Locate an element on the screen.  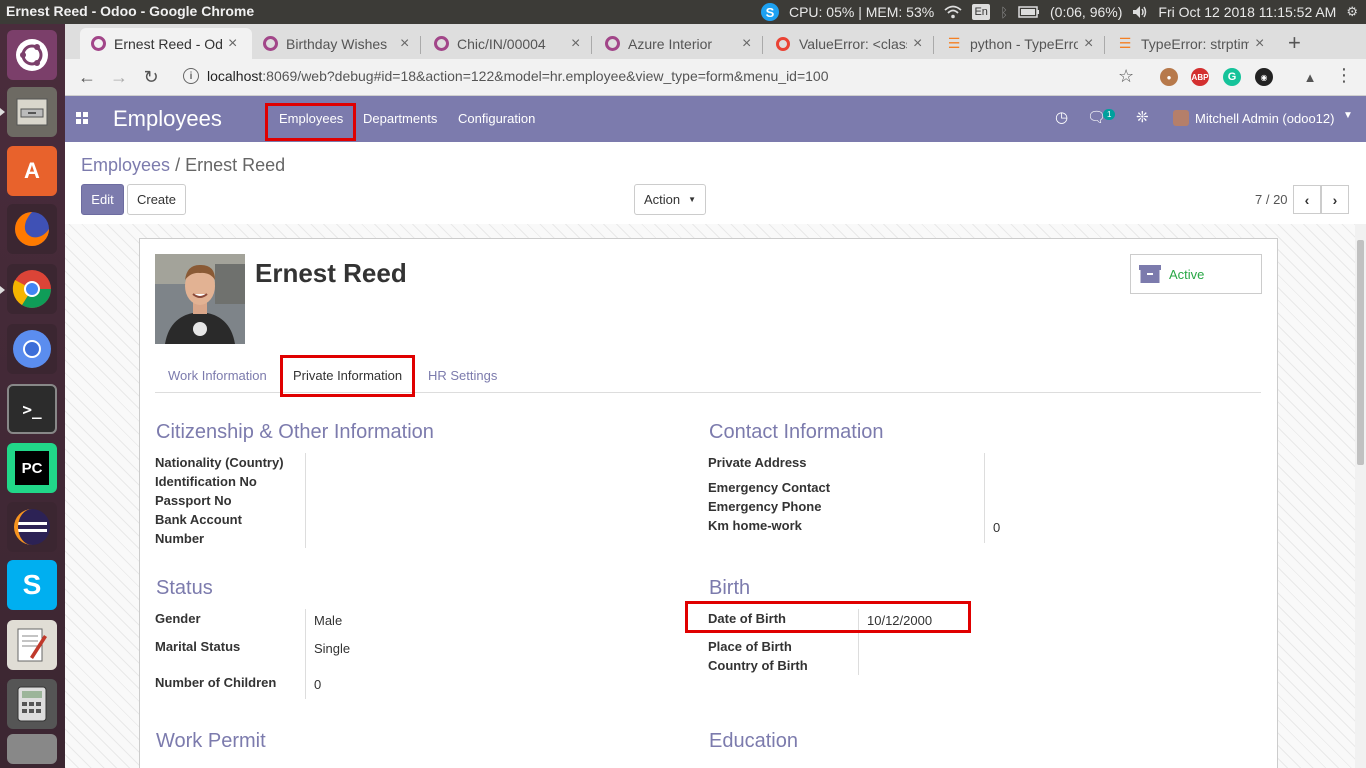
scrollbar is located at coordinates (1360, 496).